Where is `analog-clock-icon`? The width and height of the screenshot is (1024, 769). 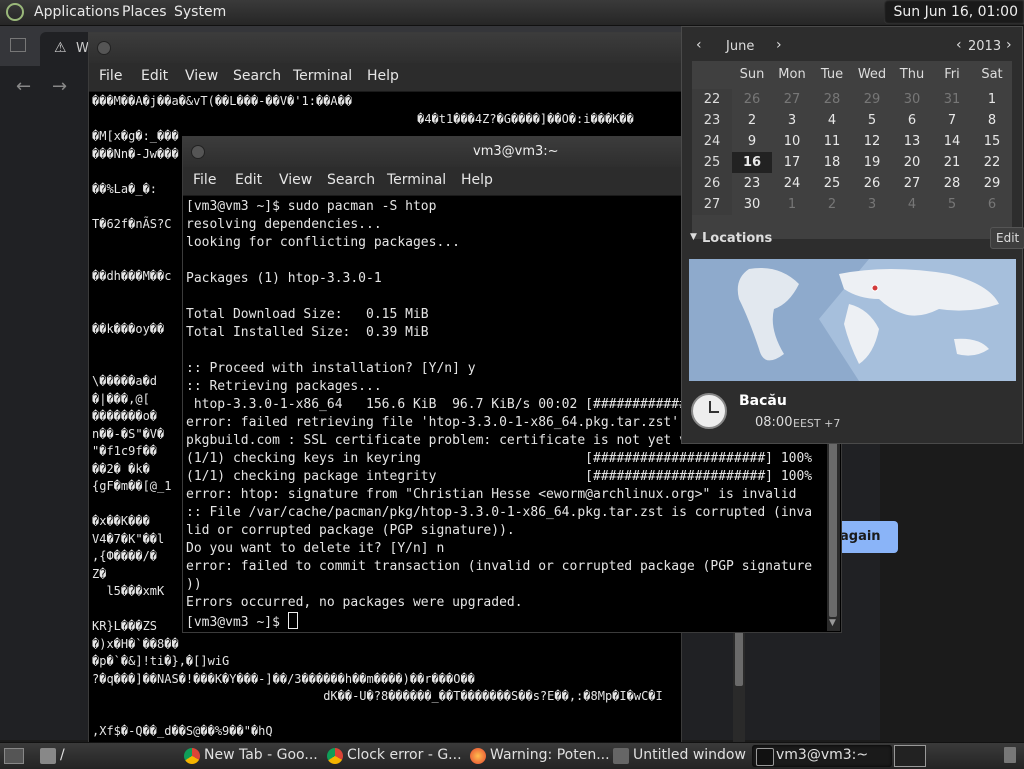 analog-clock-icon is located at coordinates (709, 411).